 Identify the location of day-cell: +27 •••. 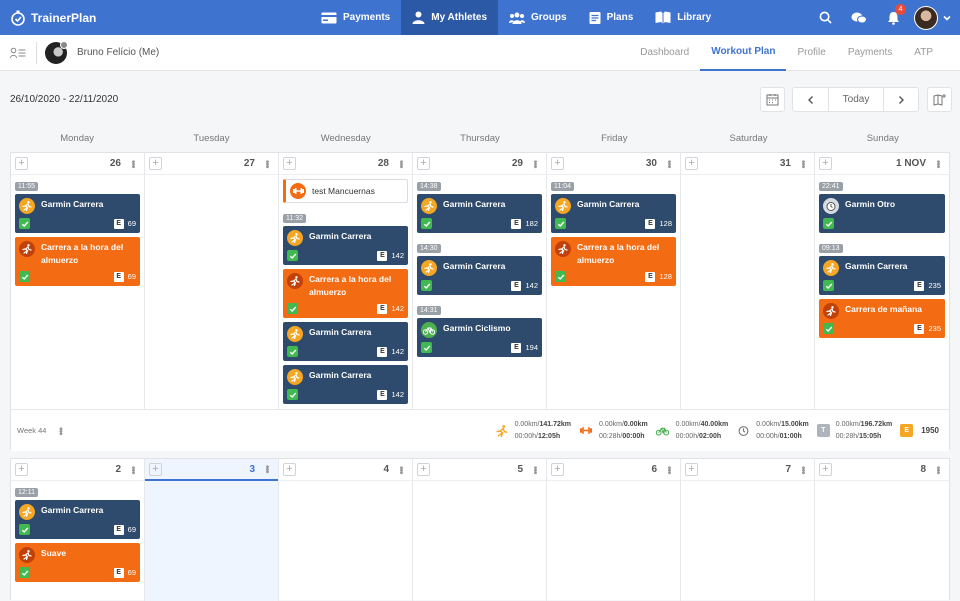
(212, 281).